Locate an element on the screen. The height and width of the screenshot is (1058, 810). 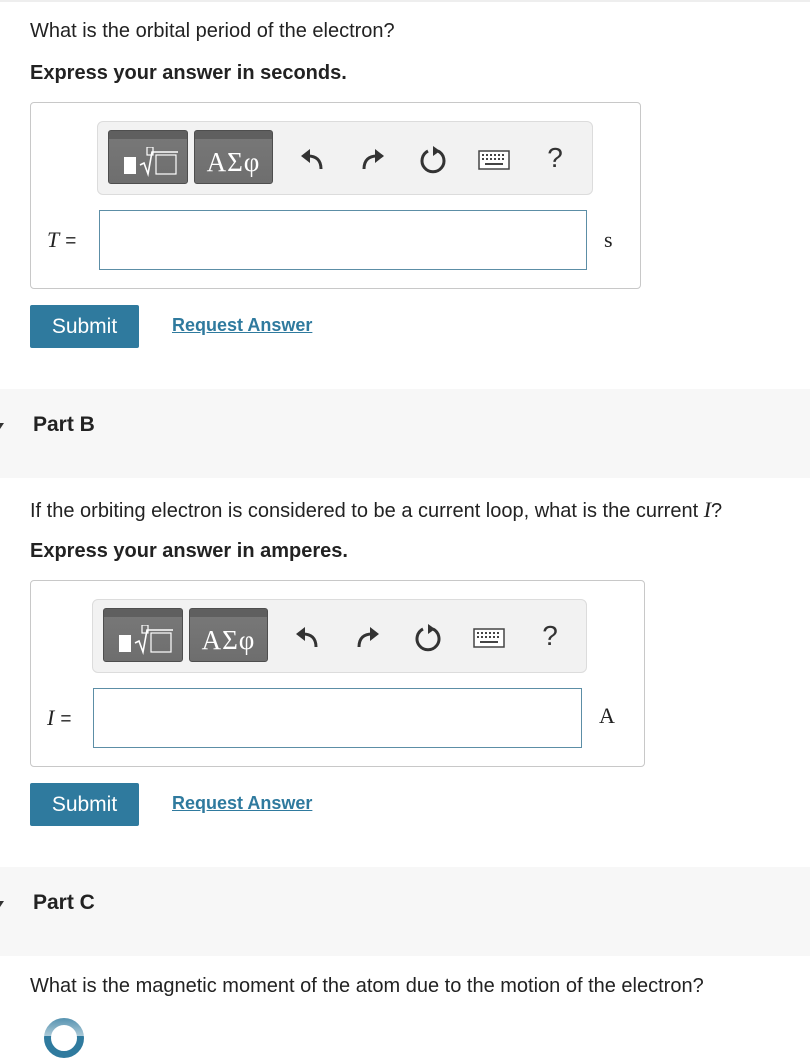
part-a-math-toolbar: ΑΣφ ? is located at coordinates (345, 158).